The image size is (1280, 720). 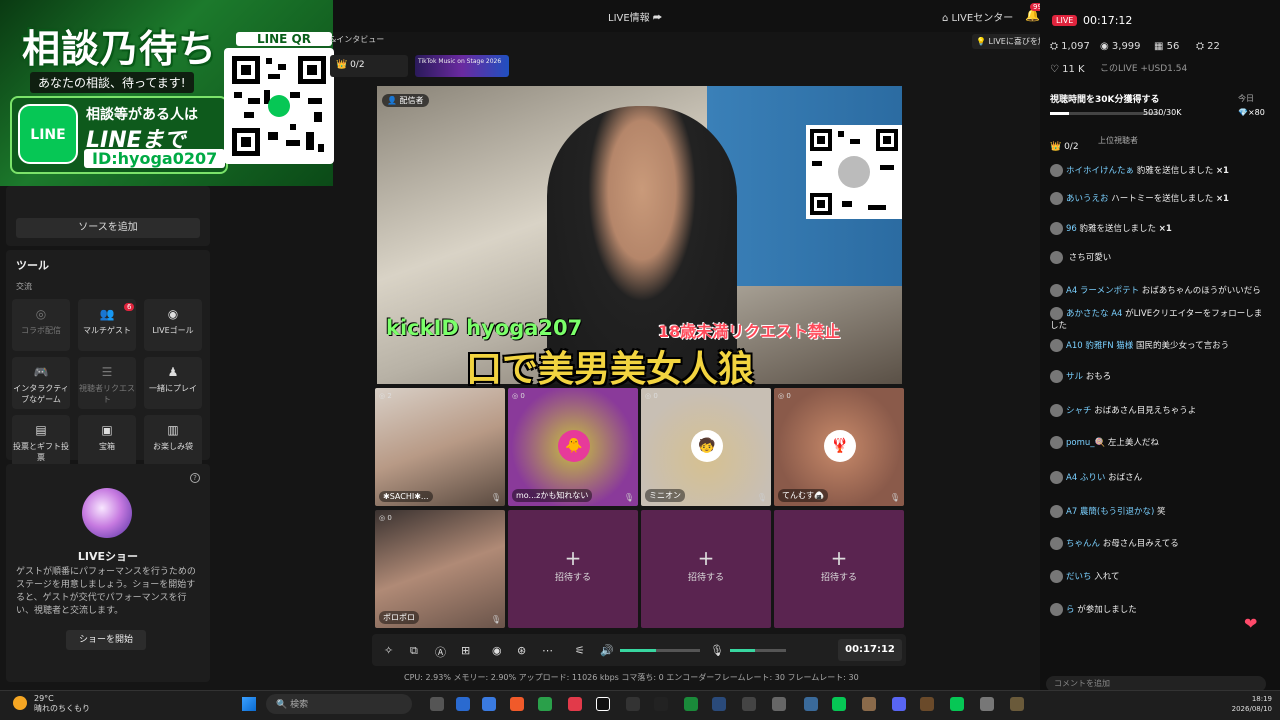 I want to click on views-stat: ◉ 3,999, so click(x=1120, y=46).